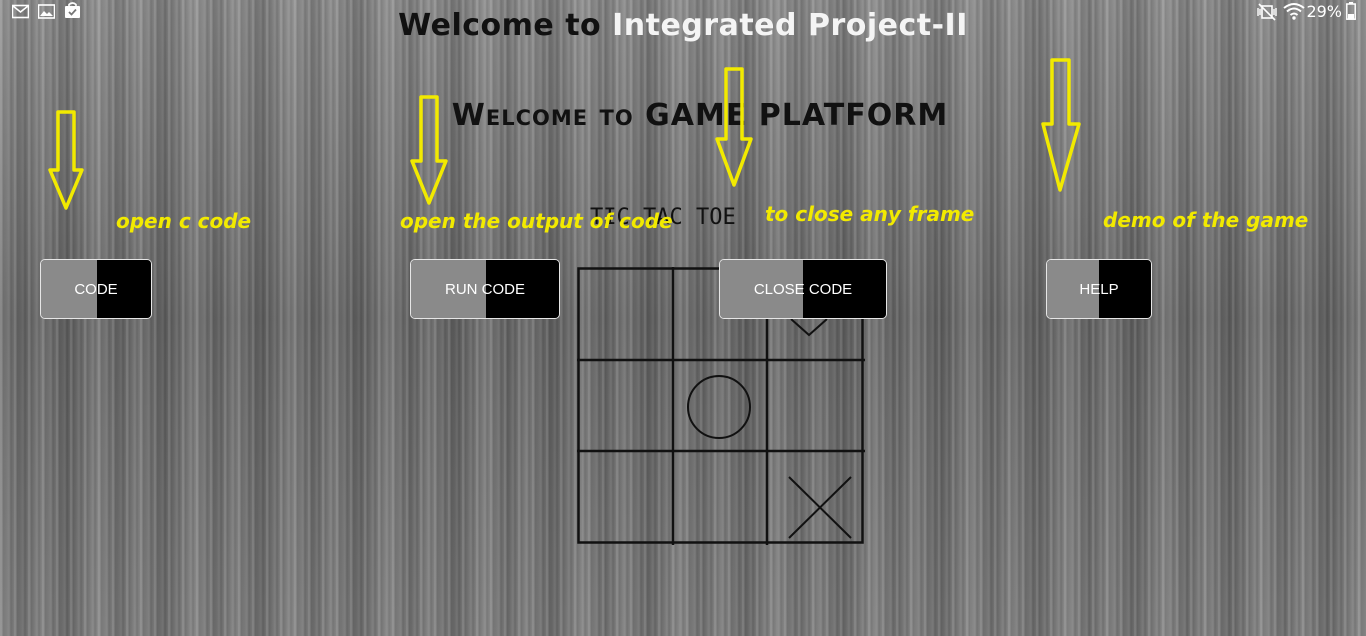 The image size is (1366, 636). What do you see at coordinates (815, 497) in the screenshot?
I see `board-cell-x-mark` at bounding box center [815, 497].